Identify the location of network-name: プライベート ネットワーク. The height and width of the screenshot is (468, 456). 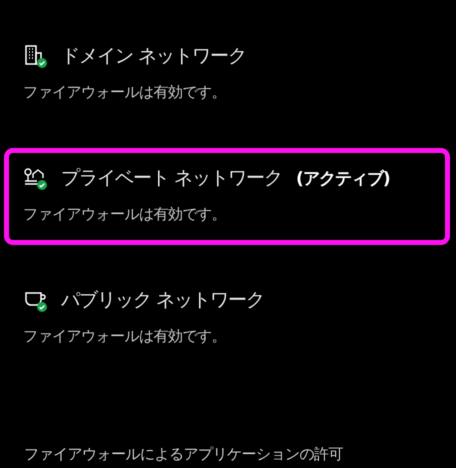
(171, 178).